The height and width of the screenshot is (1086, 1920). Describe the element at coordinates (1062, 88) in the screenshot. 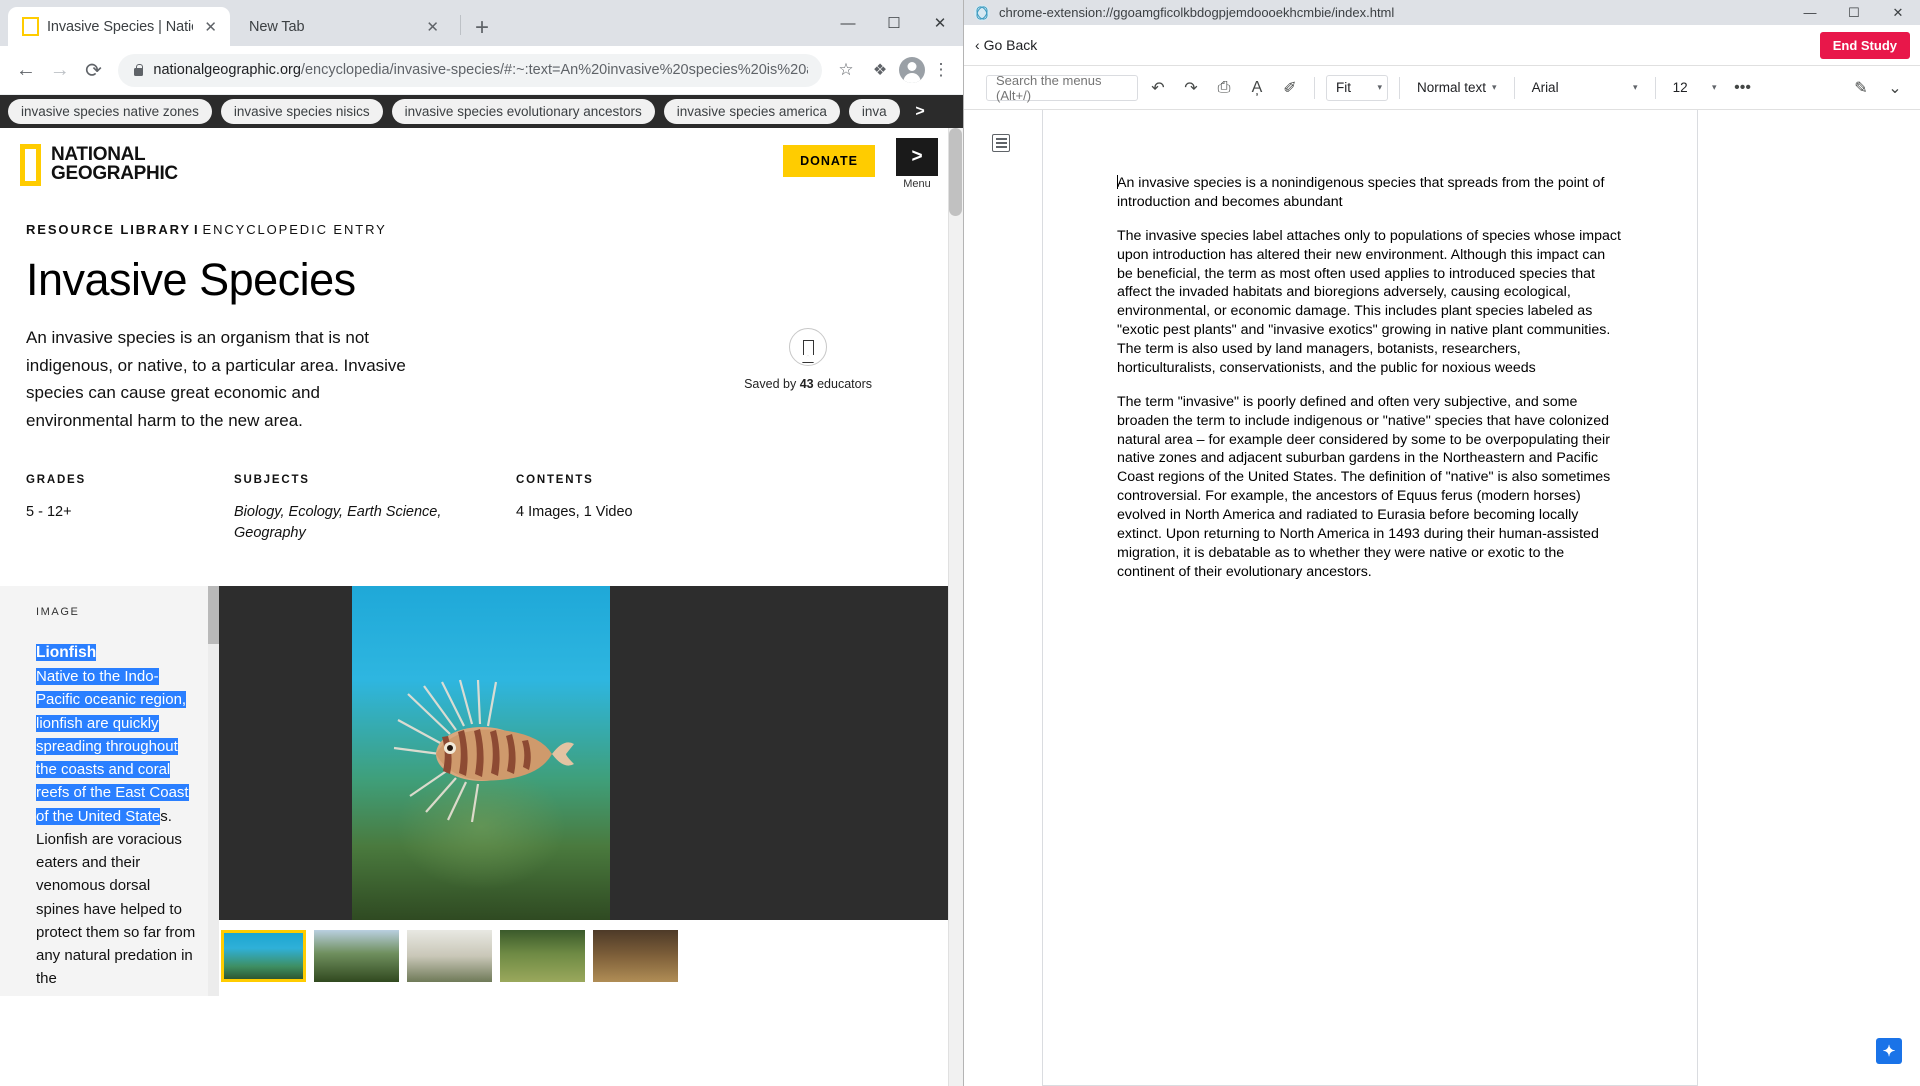

I see `search-menus-input: Search the menus (Alt+/)` at that location.